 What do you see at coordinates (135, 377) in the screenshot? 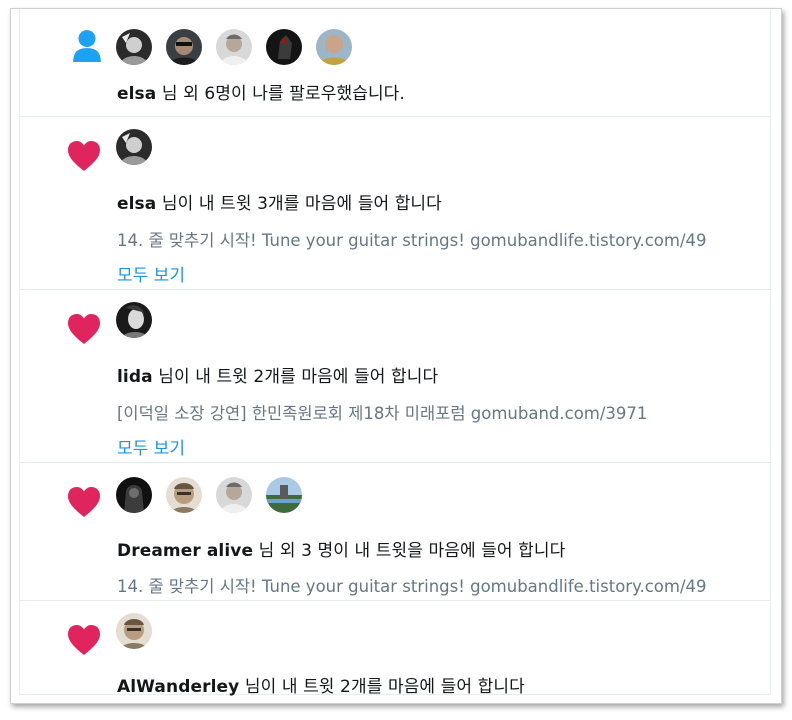
I see `user-name: lida` at bounding box center [135, 377].